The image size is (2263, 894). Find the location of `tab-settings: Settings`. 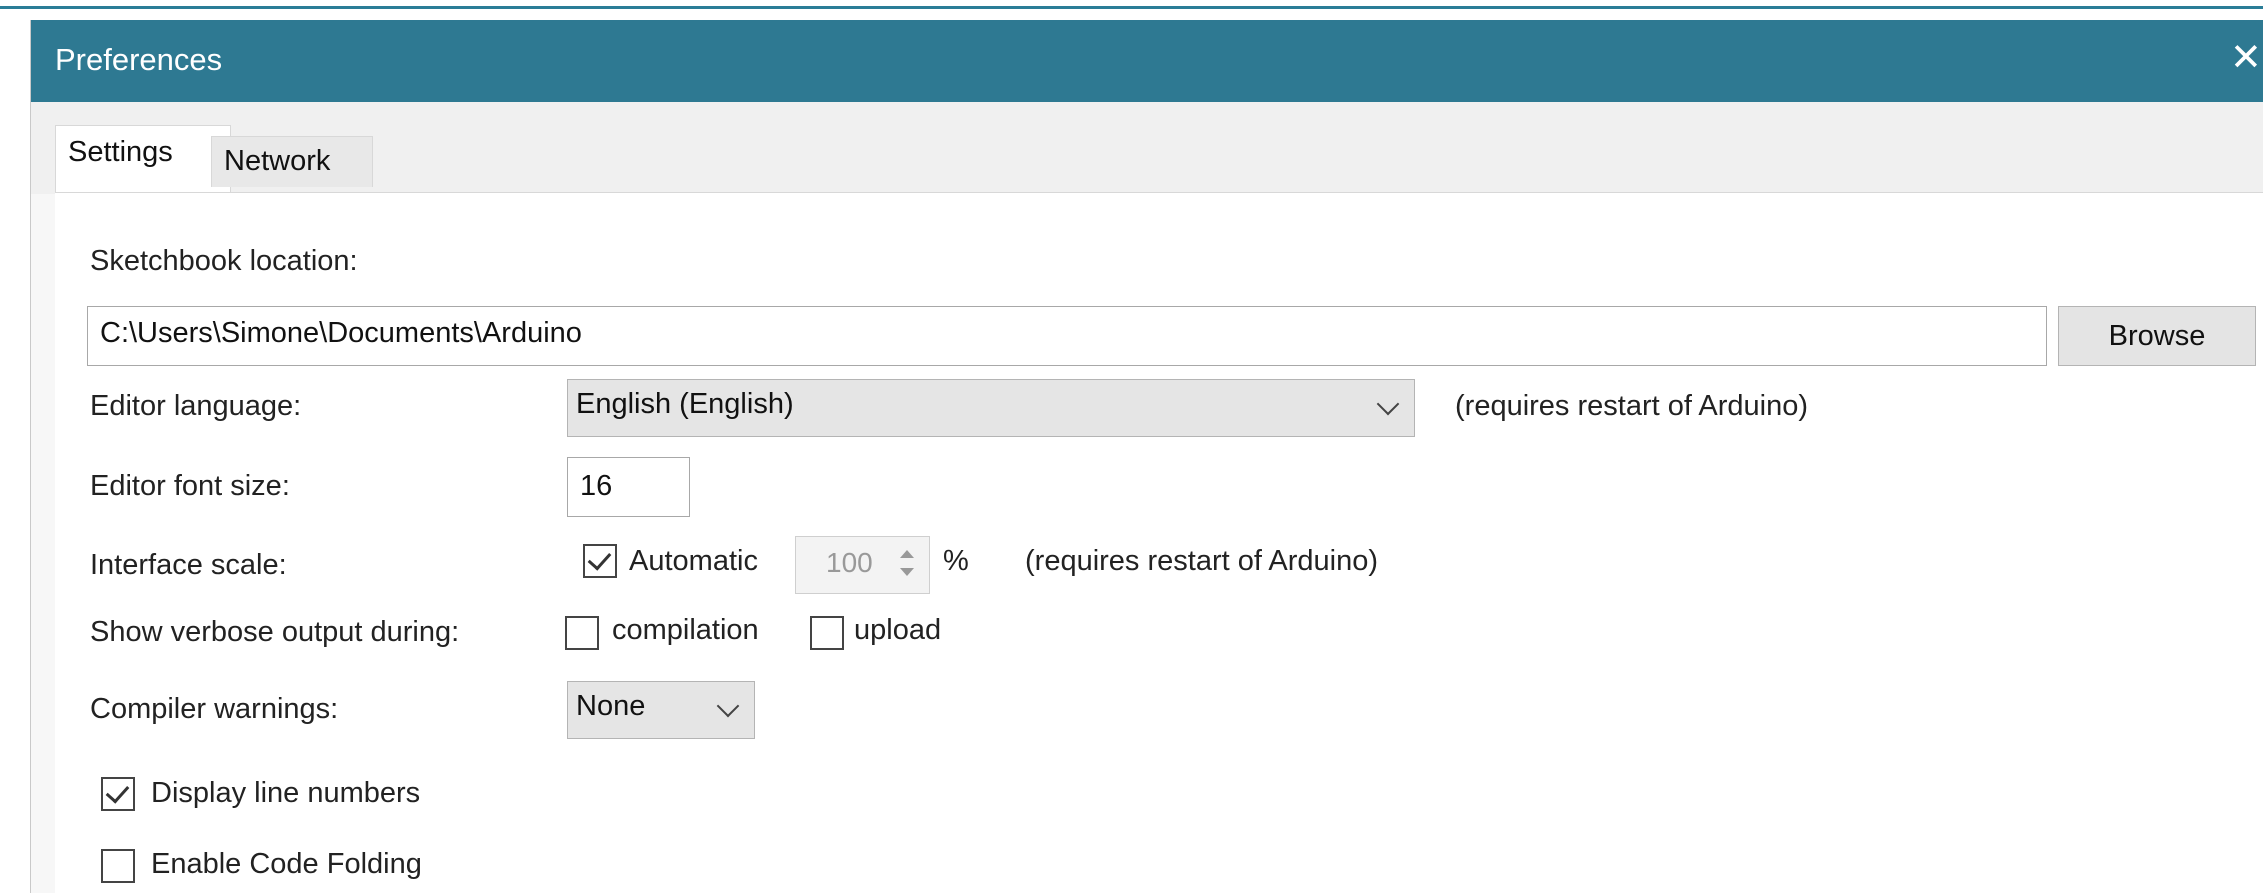

tab-settings: Settings is located at coordinates (143, 160).